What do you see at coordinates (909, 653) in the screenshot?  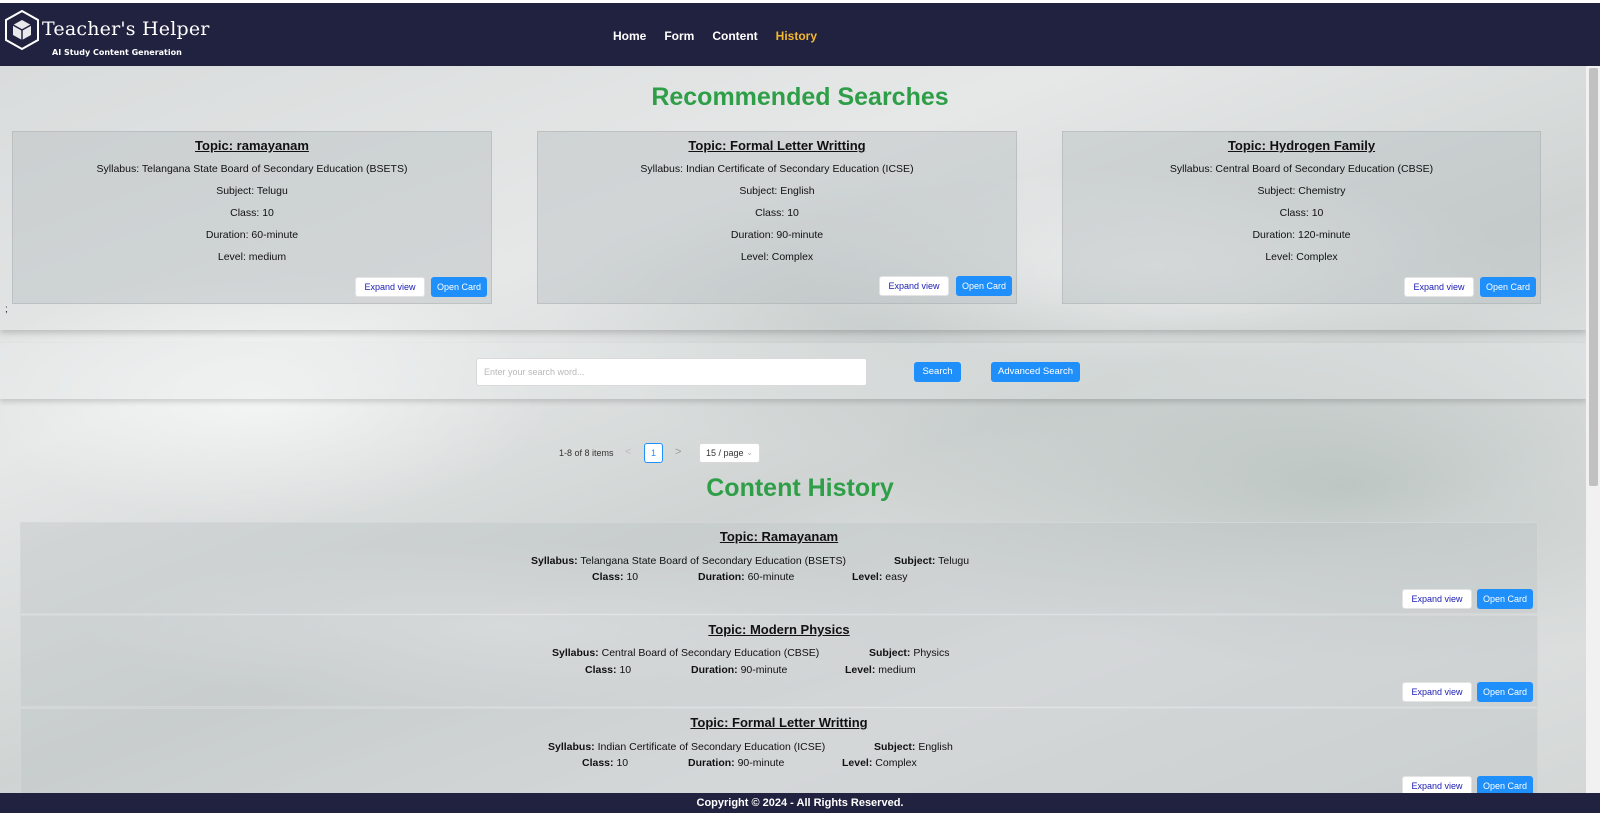 I see `card-subject: Subject: Physics` at bounding box center [909, 653].